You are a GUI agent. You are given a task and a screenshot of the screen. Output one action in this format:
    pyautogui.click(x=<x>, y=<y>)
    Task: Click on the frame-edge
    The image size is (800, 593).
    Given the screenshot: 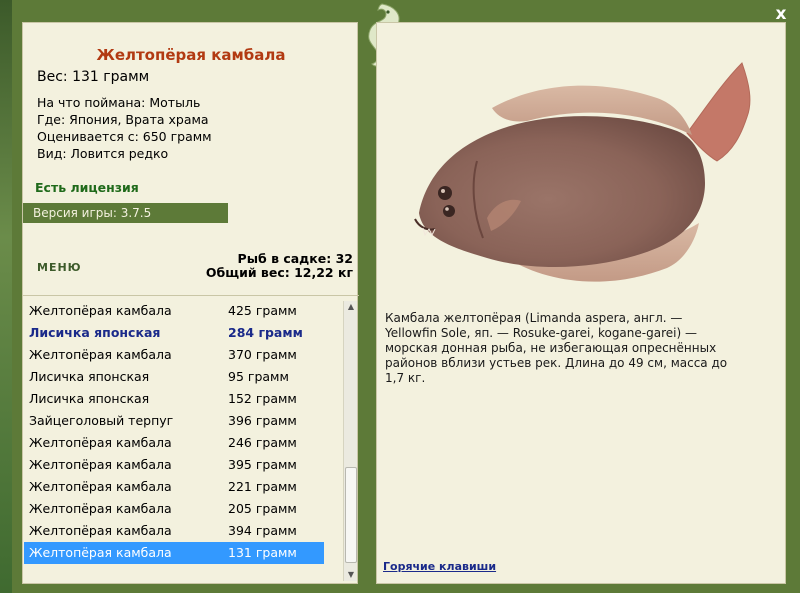 What is the action you would take?
    pyautogui.click(x=6, y=296)
    